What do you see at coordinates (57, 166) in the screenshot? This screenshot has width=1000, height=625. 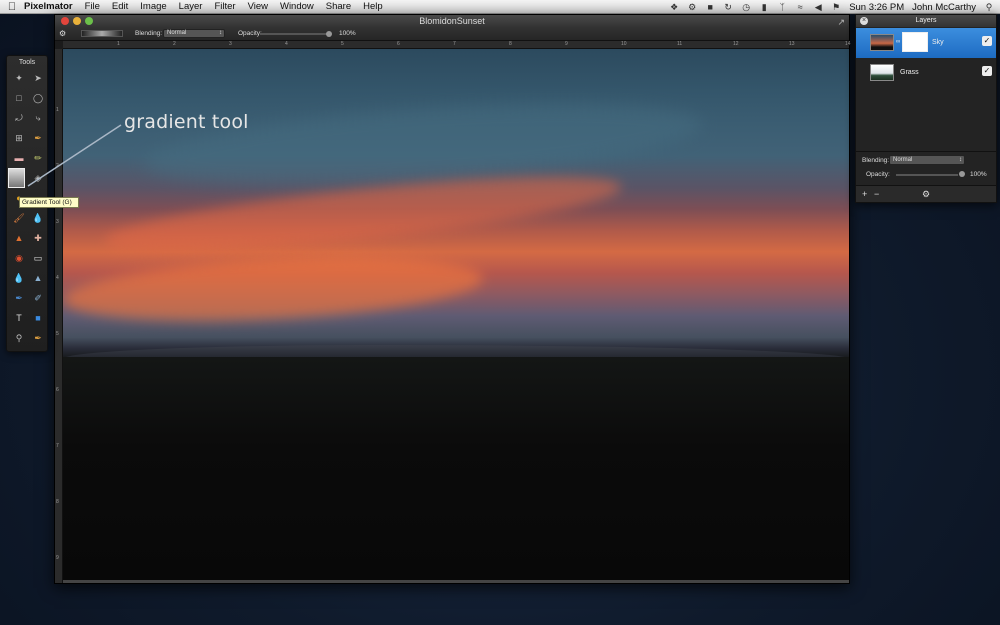 I see `ruler-tick-label: 2` at bounding box center [57, 166].